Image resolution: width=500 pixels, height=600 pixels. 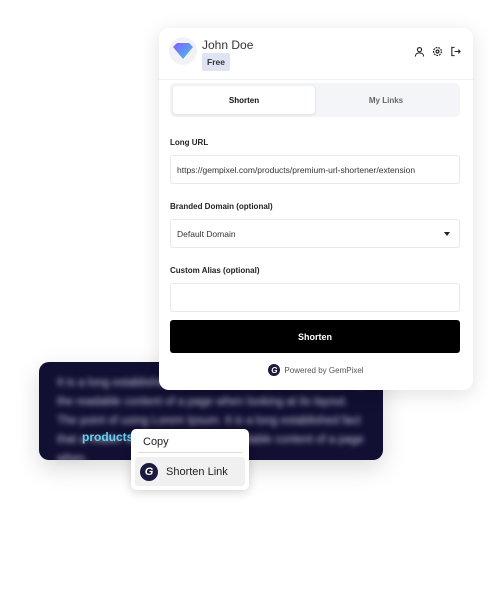 I want to click on powered-by: G Powered by GemPixel, so click(x=316, y=370).